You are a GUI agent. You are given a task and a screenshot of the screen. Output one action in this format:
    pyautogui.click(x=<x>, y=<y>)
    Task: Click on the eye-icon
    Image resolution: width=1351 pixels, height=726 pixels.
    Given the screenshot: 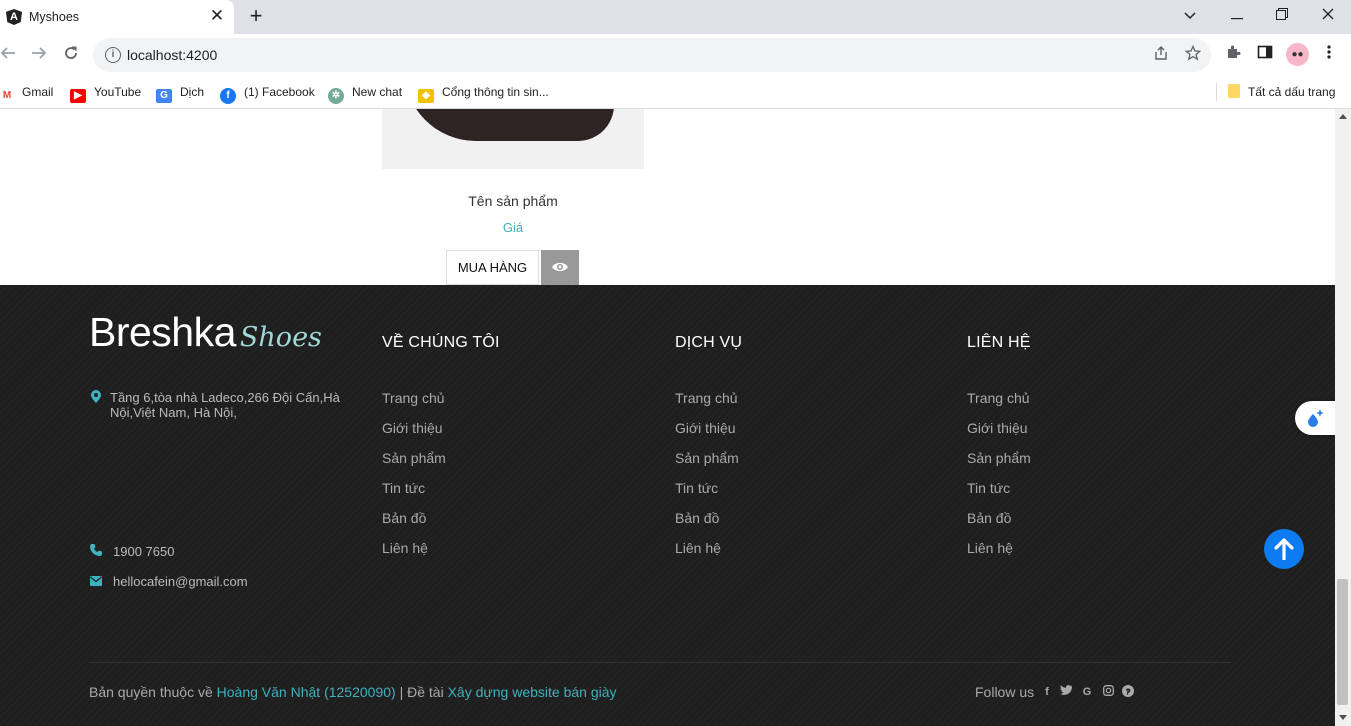 What is the action you would take?
    pyautogui.click(x=560, y=267)
    